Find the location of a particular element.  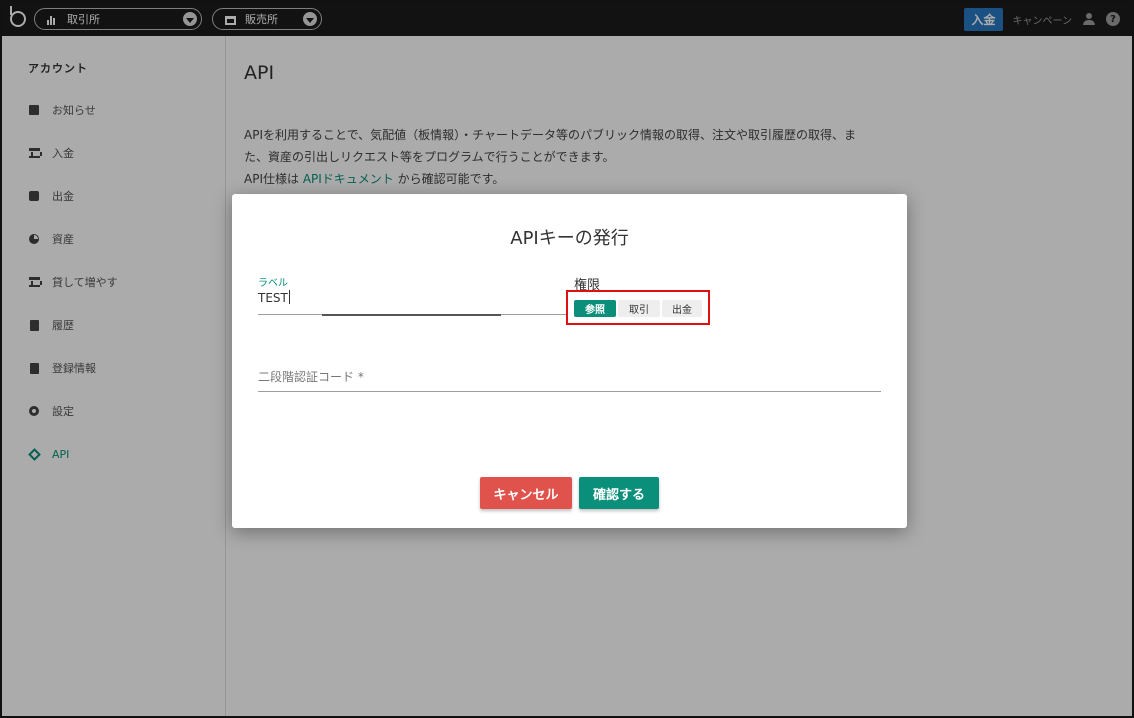

permission-trade-toggle: 取引 is located at coordinates (639, 308).